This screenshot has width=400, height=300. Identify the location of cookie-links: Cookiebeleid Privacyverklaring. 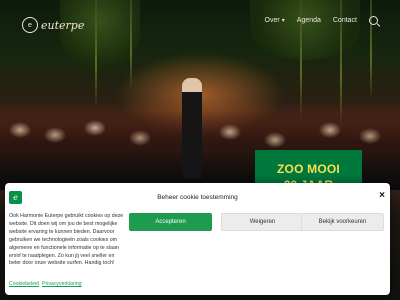
(45, 284).